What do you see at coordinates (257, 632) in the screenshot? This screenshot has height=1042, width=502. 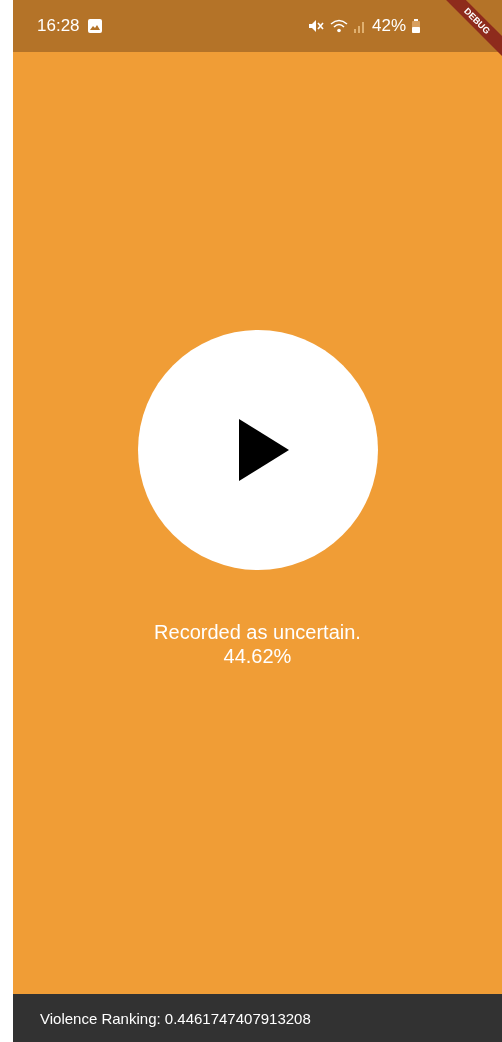 I see `result-text: Recorded as uncertain.` at bounding box center [257, 632].